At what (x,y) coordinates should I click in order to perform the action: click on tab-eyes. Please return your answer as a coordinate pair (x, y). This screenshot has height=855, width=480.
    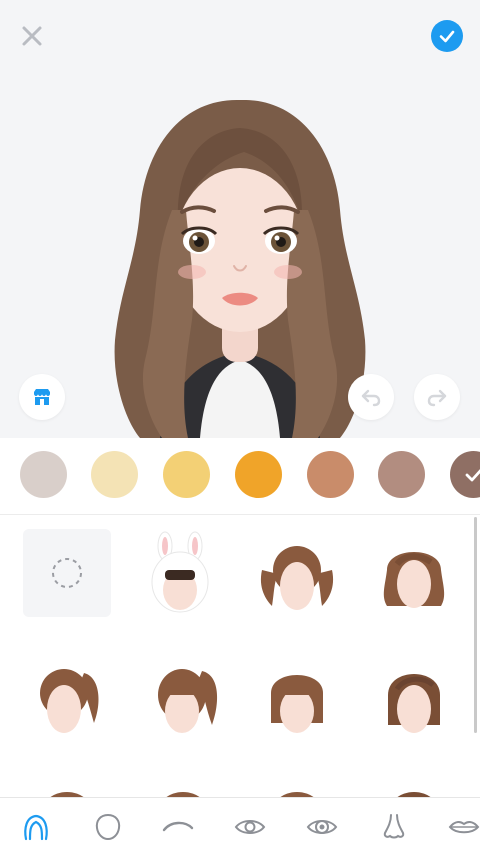
    Looking at the image, I should click on (250, 826).